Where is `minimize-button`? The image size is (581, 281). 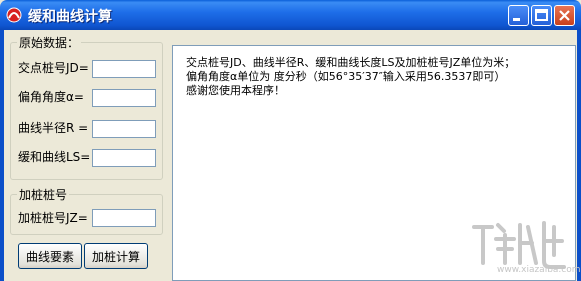
minimize-button is located at coordinates (518, 15).